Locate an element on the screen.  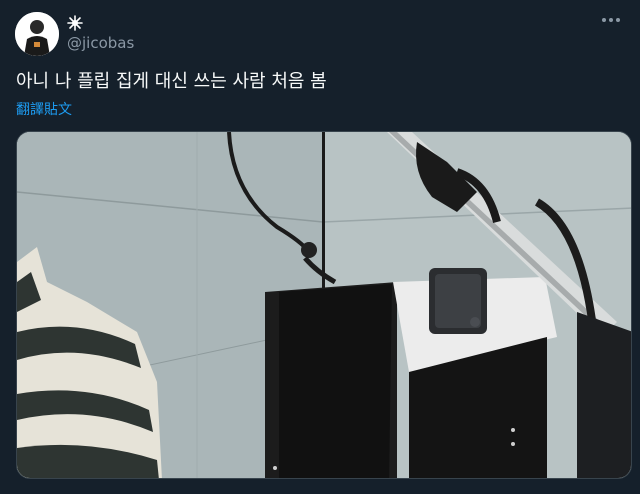
translate-tweet-link: 翻譯貼文 is located at coordinates (44, 109).